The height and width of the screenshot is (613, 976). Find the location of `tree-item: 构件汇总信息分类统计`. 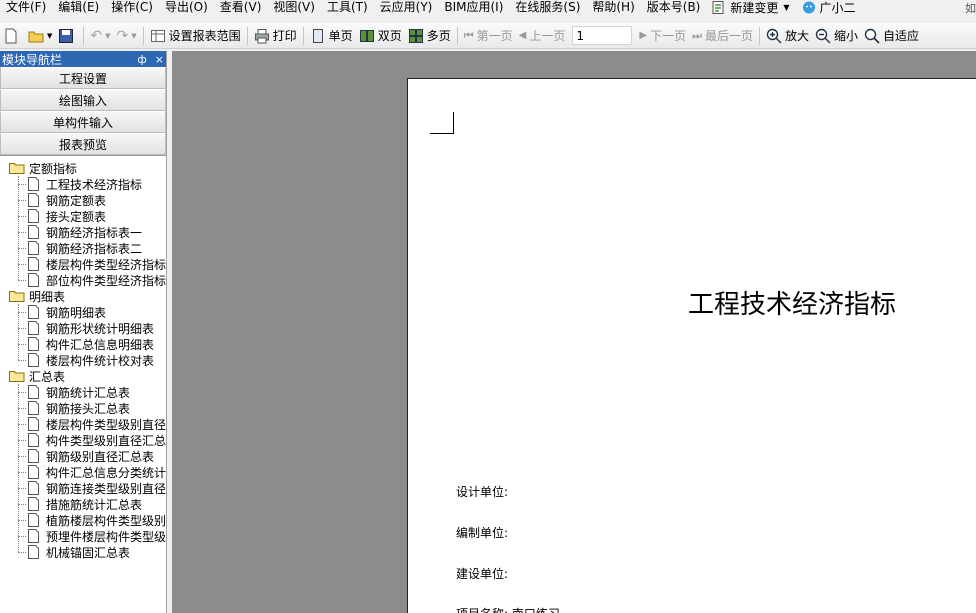

tree-item: 构件汇总信息分类统计 is located at coordinates (86, 472).